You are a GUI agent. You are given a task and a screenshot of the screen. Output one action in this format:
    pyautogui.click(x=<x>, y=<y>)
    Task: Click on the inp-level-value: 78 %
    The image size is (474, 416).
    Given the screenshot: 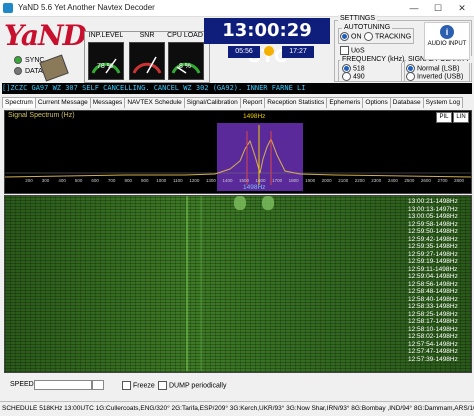 What is the action you would take?
    pyautogui.click(x=105, y=66)
    